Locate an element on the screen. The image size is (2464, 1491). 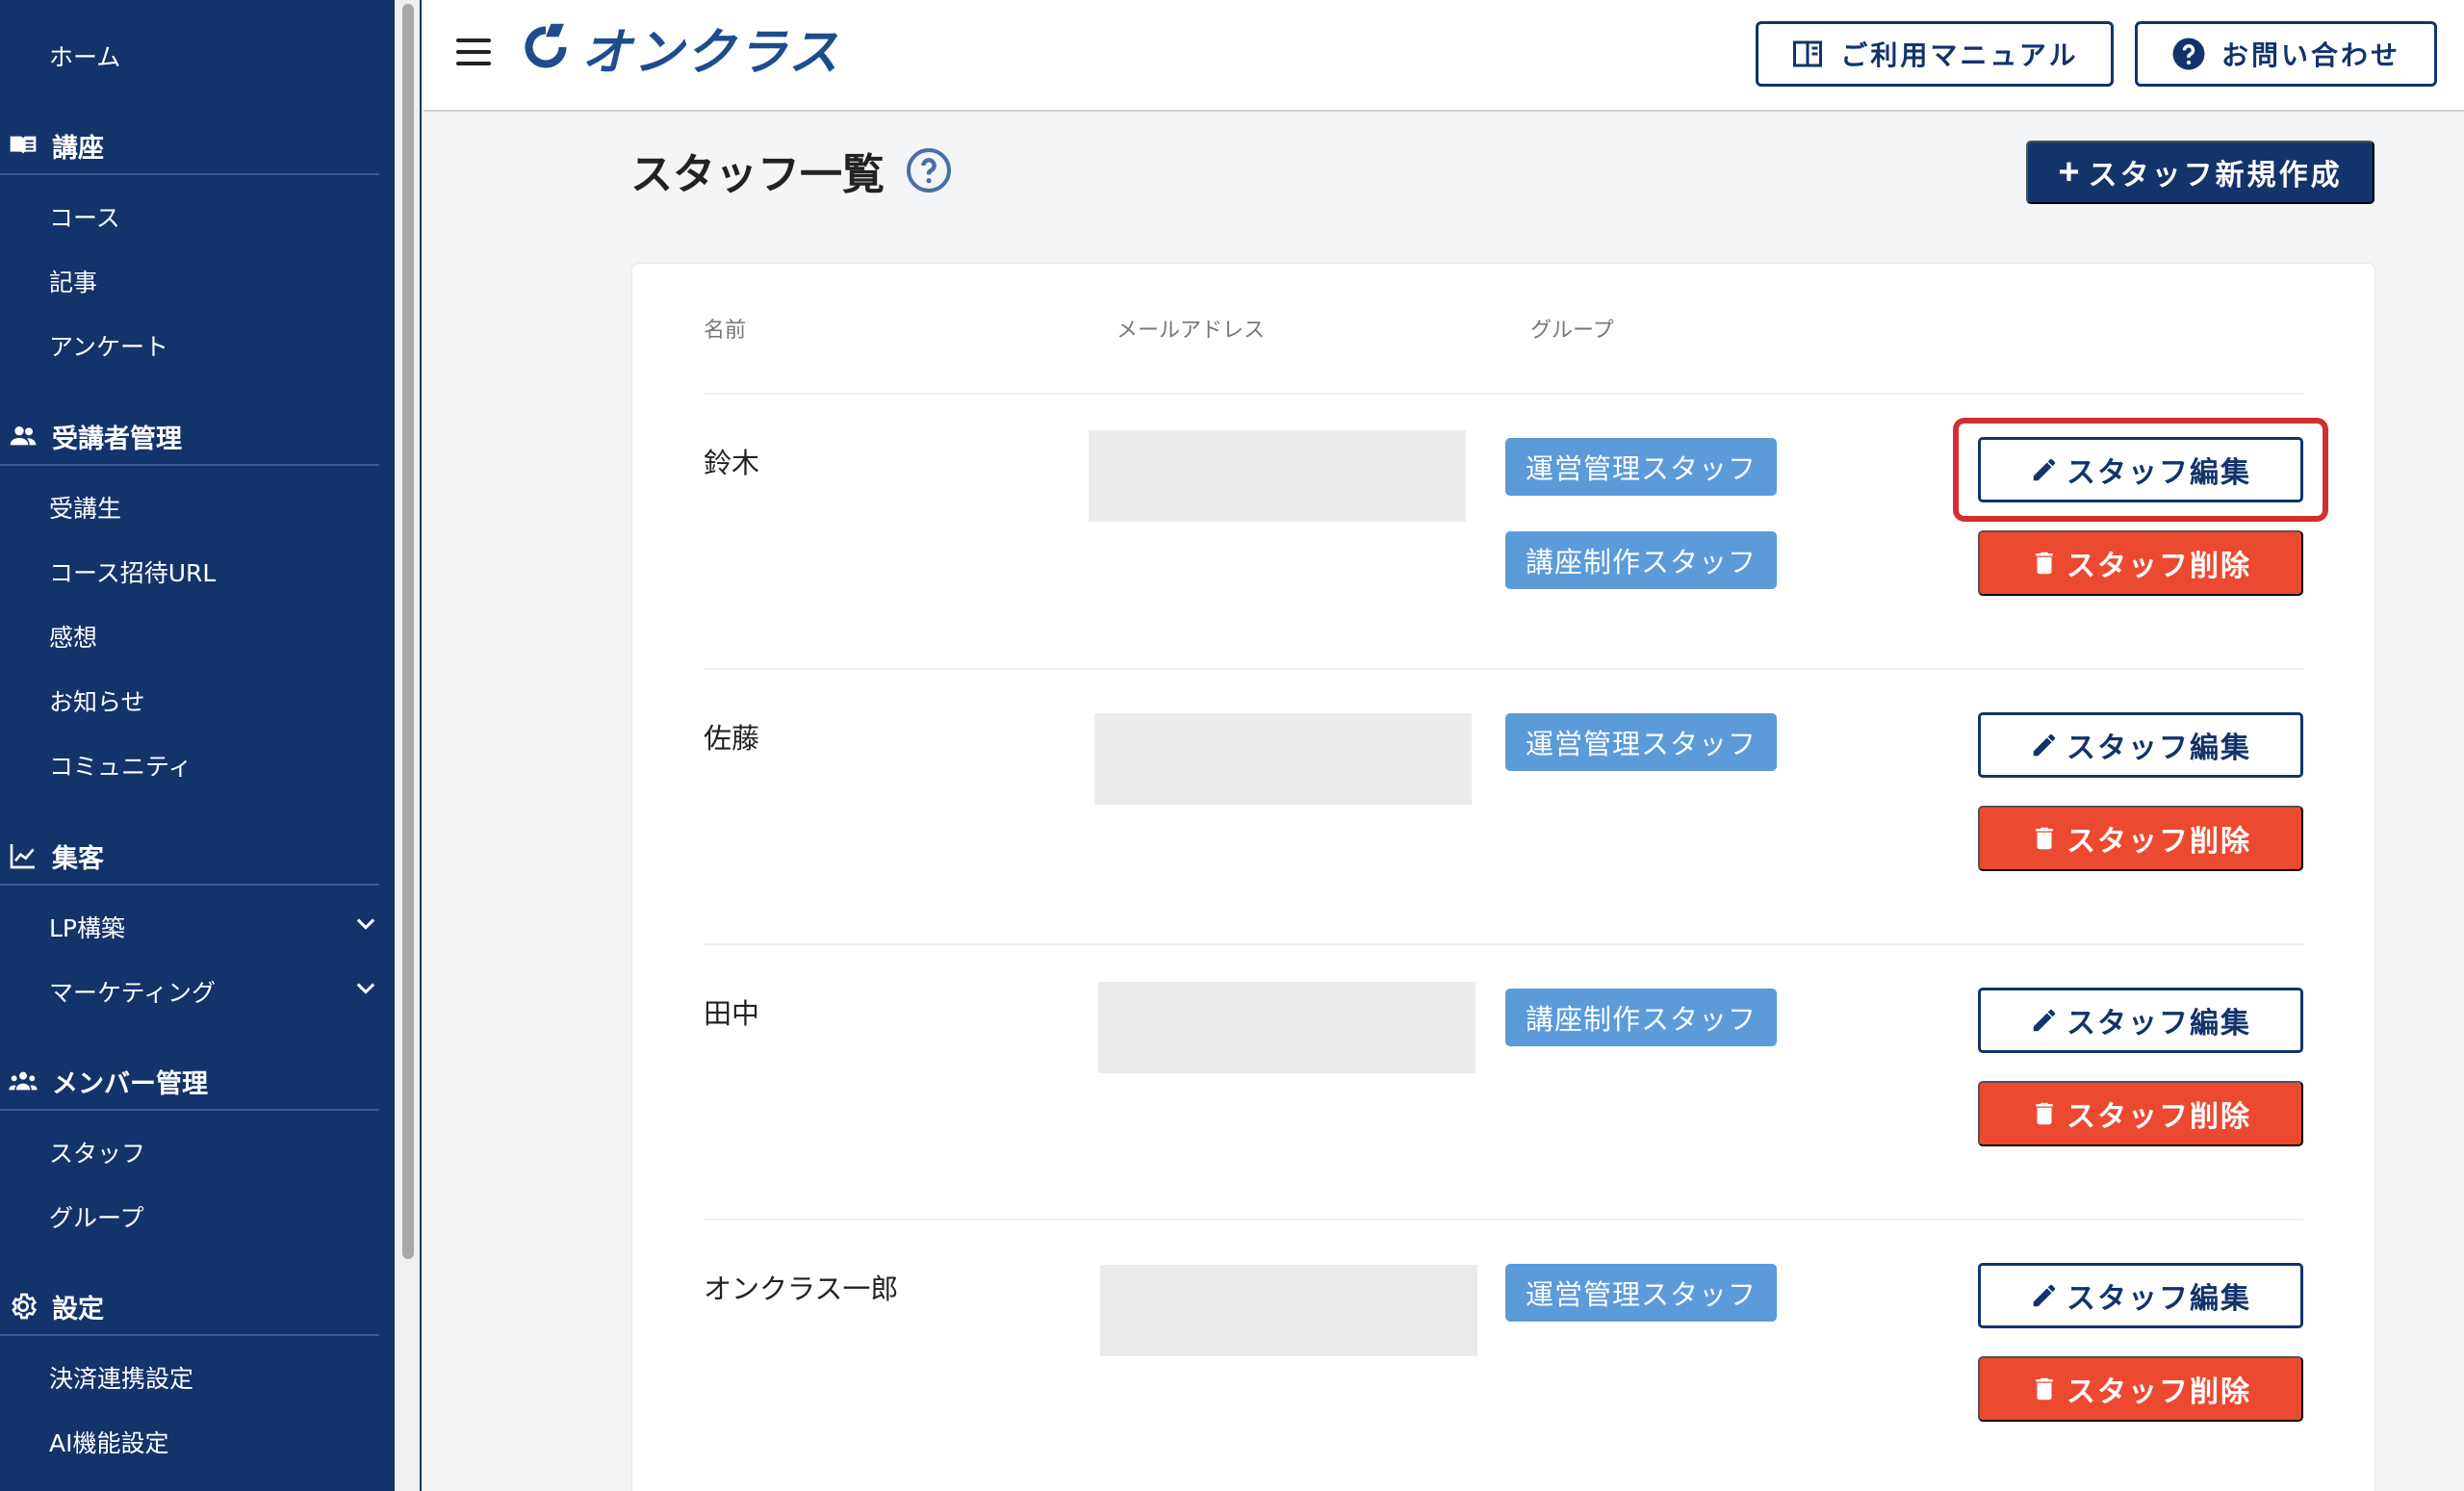
sidebar-item-label: マーケティング is located at coordinates (133, 993).